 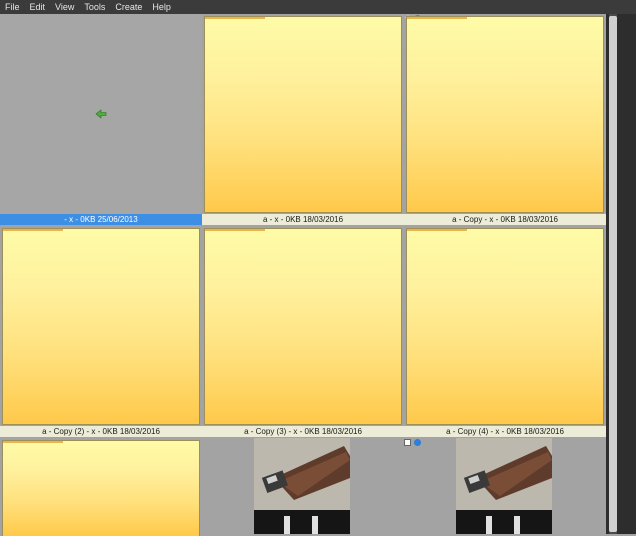 I want to click on thumbnail-caption: a - x - 0KB 18/03/2016, so click(x=303, y=219).